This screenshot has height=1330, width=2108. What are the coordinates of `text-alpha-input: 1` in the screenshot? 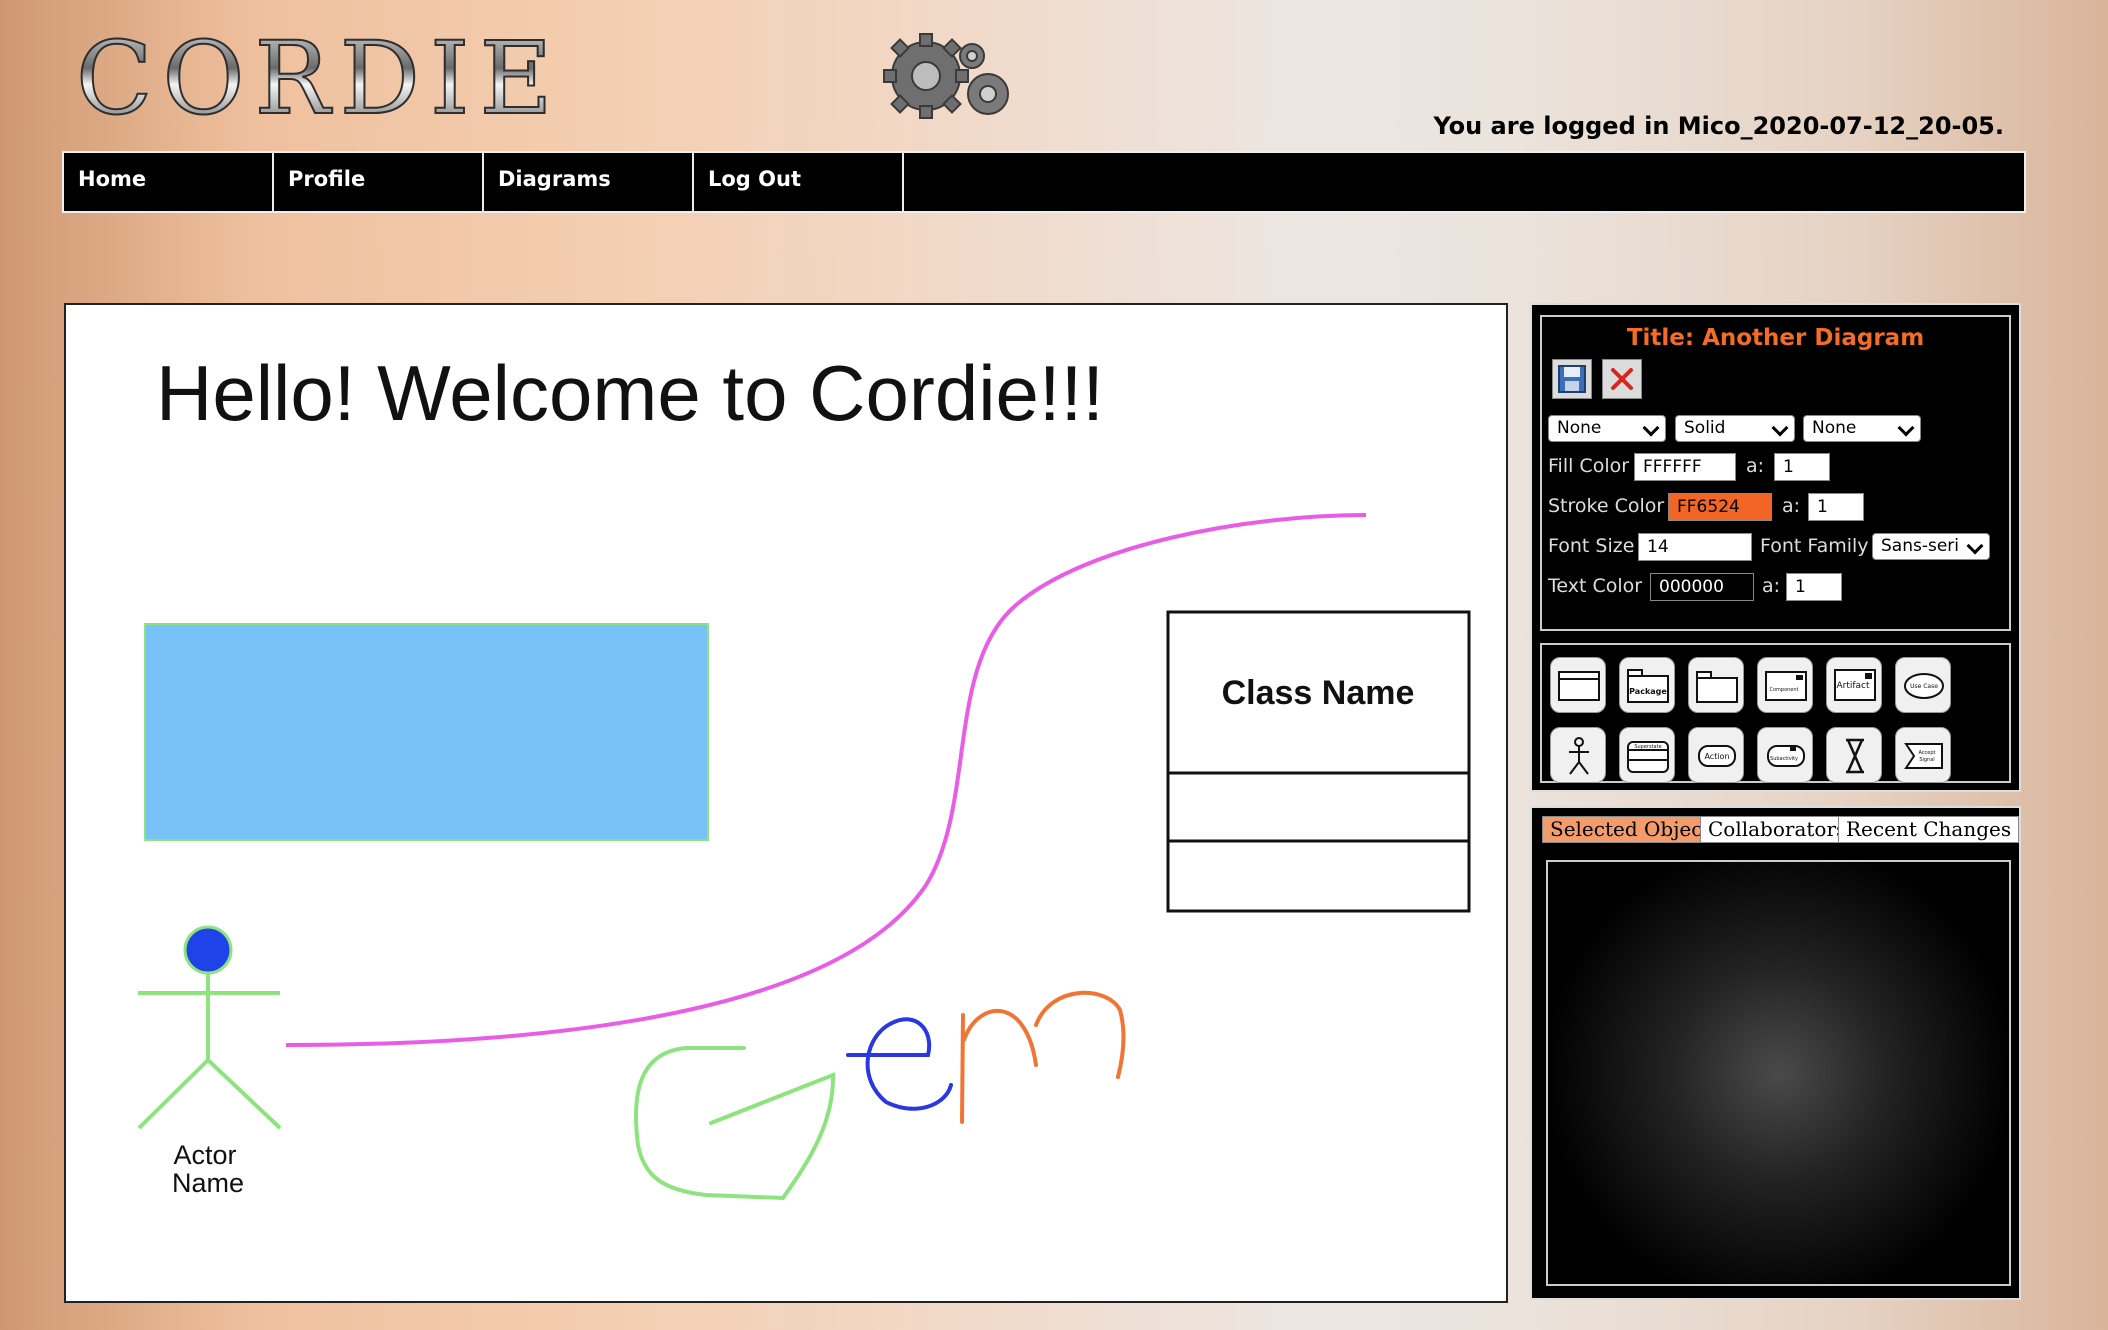 It's located at (1814, 587).